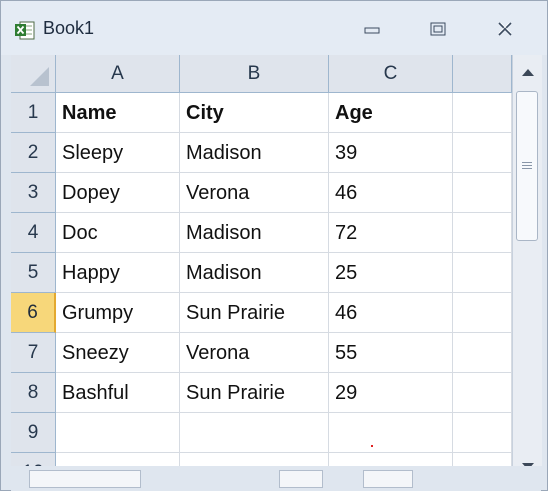 The height and width of the screenshot is (491, 548). I want to click on cell-b5: Madison, so click(254, 273).